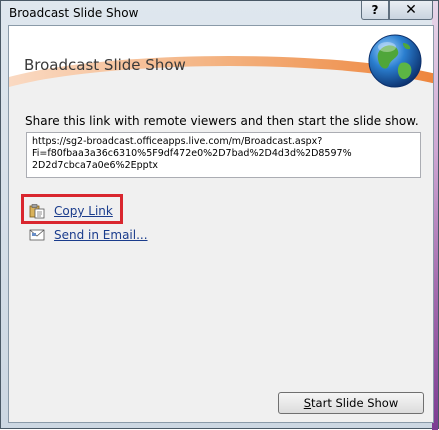  What do you see at coordinates (355, 403) in the screenshot?
I see `start-button-label: tart Slide Show` at bounding box center [355, 403].